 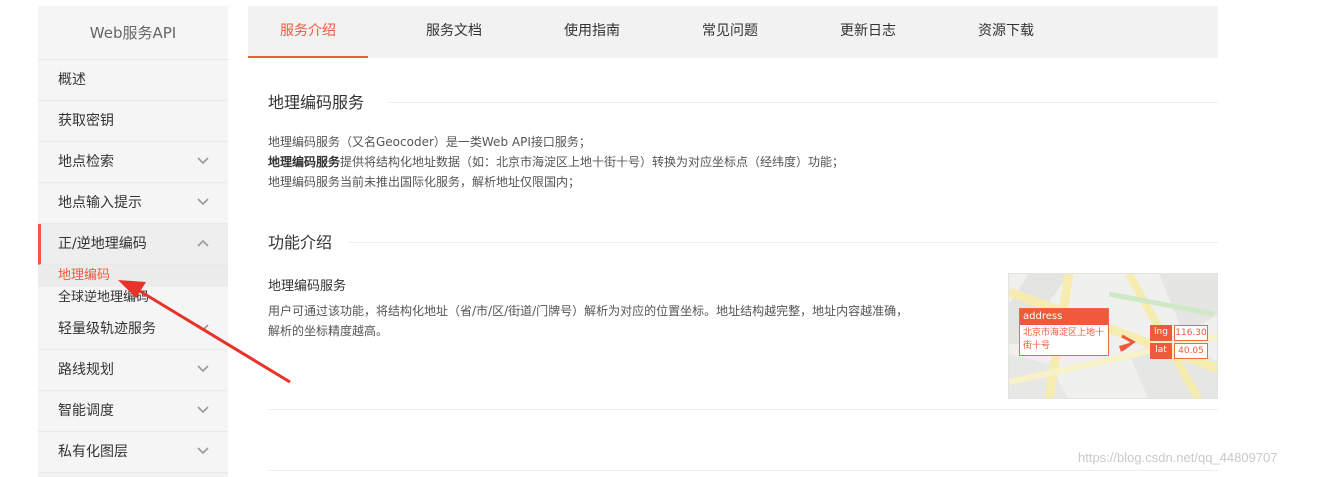 I want to click on sidebar-item-label: 地点检索, so click(x=86, y=162).